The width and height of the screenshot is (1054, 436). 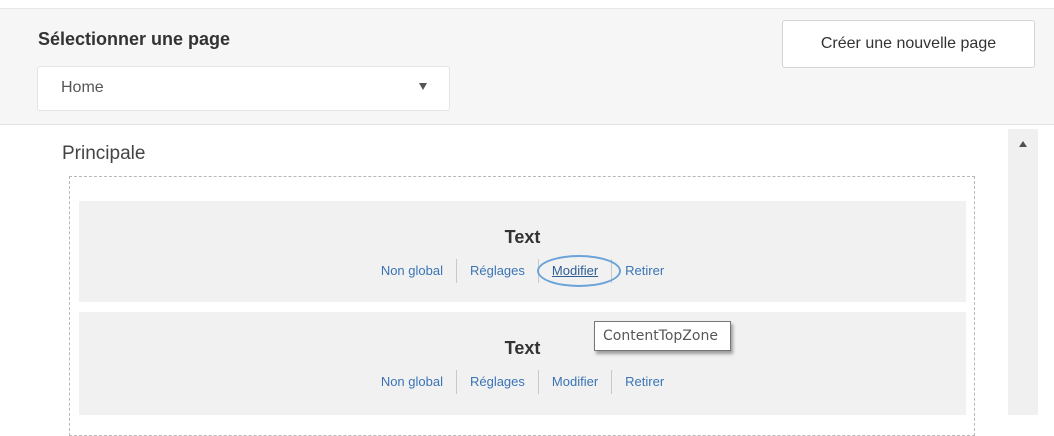 What do you see at coordinates (423, 86) in the screenshot?
I see `chevron-down-icon` at bounding box center [423, 86].